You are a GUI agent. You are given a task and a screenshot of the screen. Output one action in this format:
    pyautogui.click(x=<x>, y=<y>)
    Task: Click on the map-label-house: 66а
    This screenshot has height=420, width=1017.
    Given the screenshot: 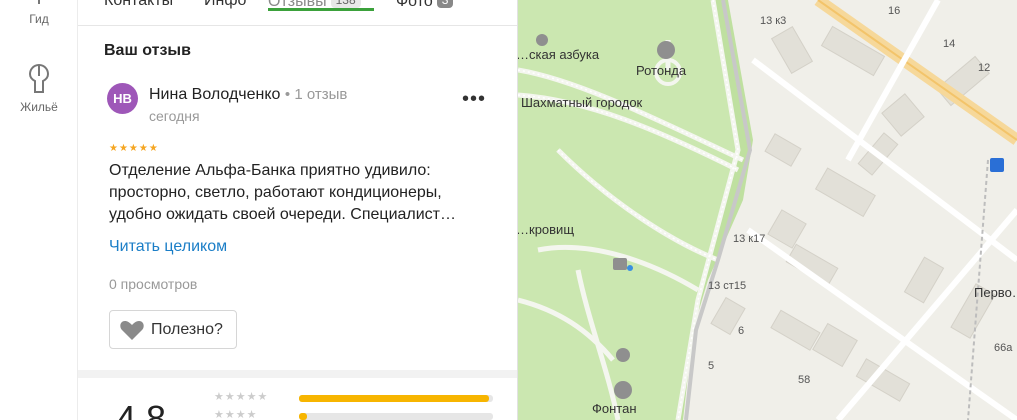 What is the action you would take?
    pyautogui.click(x=1003, y=348)
    